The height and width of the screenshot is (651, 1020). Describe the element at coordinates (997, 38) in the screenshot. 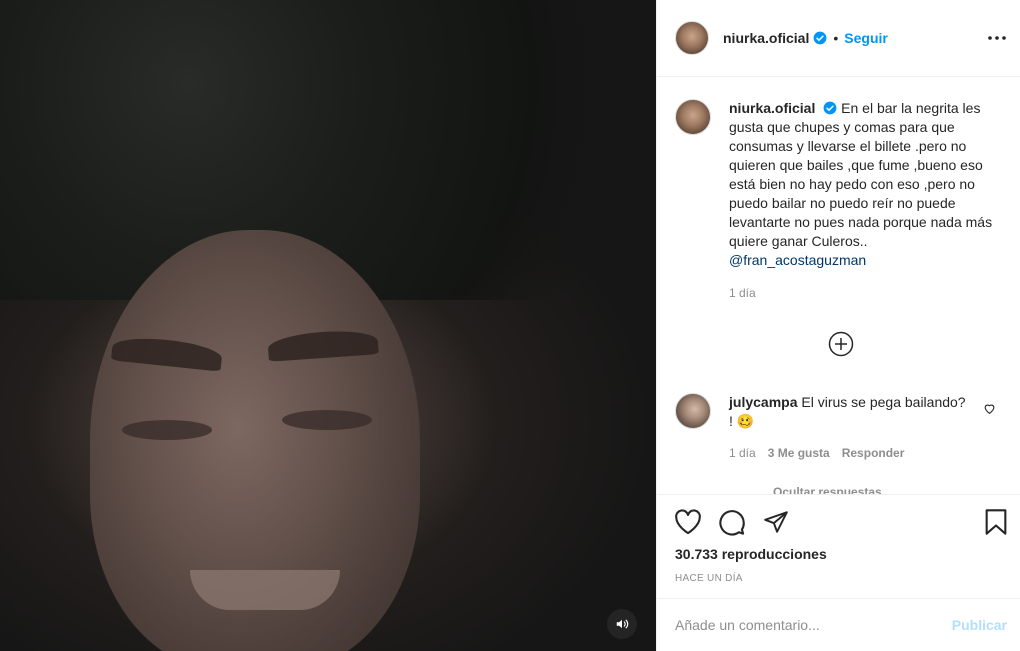

I see `more-options-icon` at that location.